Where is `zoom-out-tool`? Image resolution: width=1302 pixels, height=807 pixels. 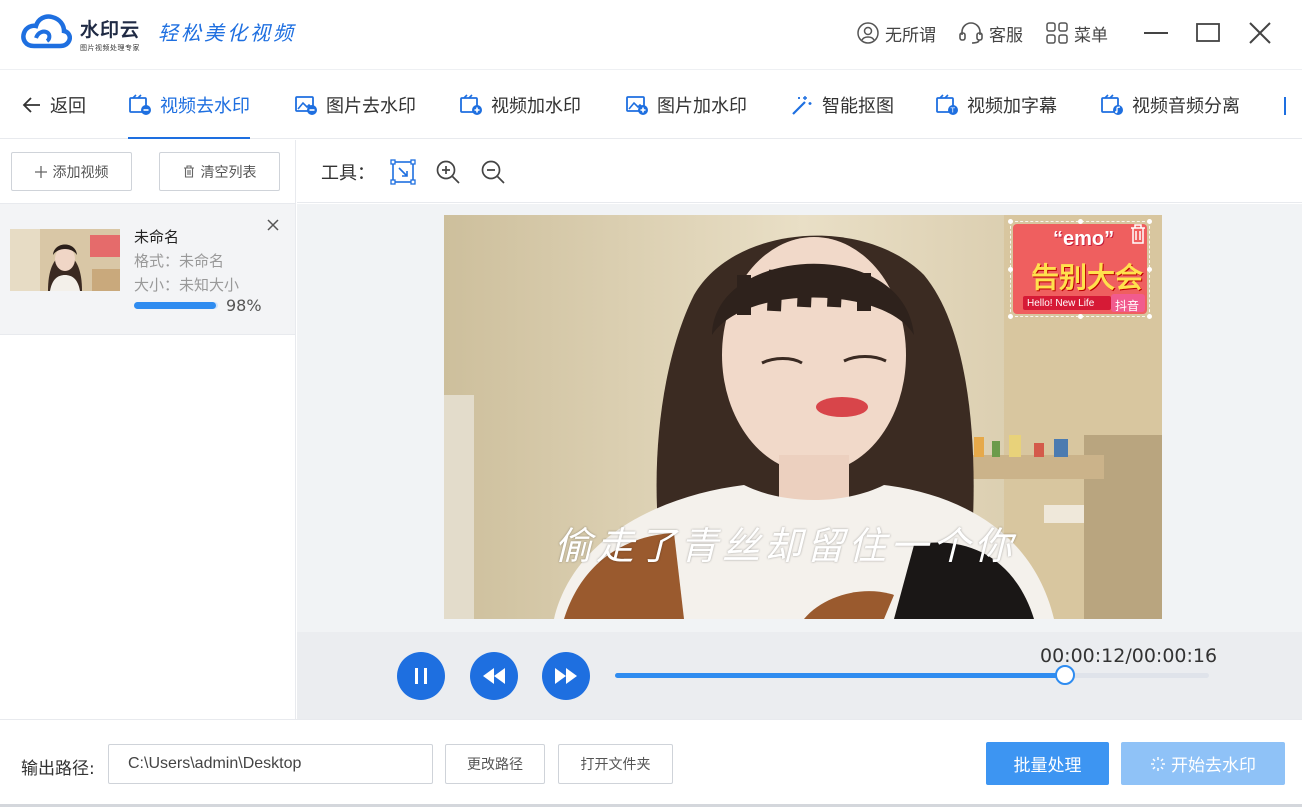 zoom-out-tool is located at coordinates (493, 172).